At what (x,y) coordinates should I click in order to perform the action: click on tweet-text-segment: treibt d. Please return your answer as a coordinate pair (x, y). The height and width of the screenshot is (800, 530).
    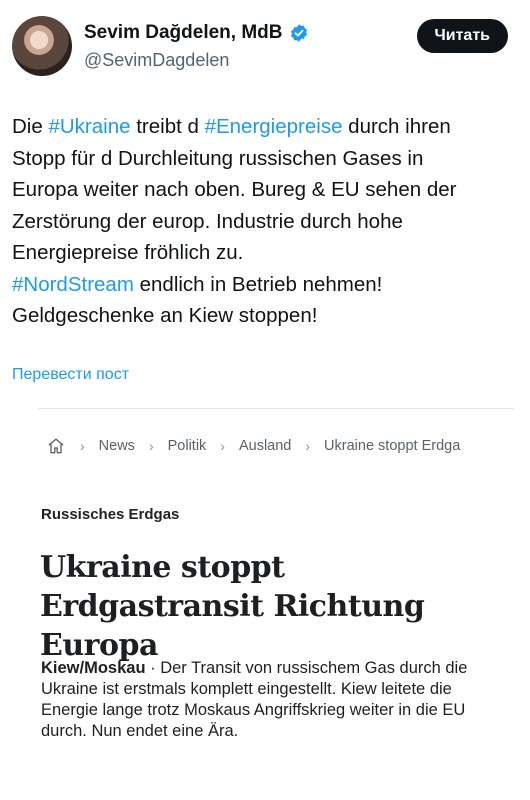
    Looking at the image, I should click on (167, 126).